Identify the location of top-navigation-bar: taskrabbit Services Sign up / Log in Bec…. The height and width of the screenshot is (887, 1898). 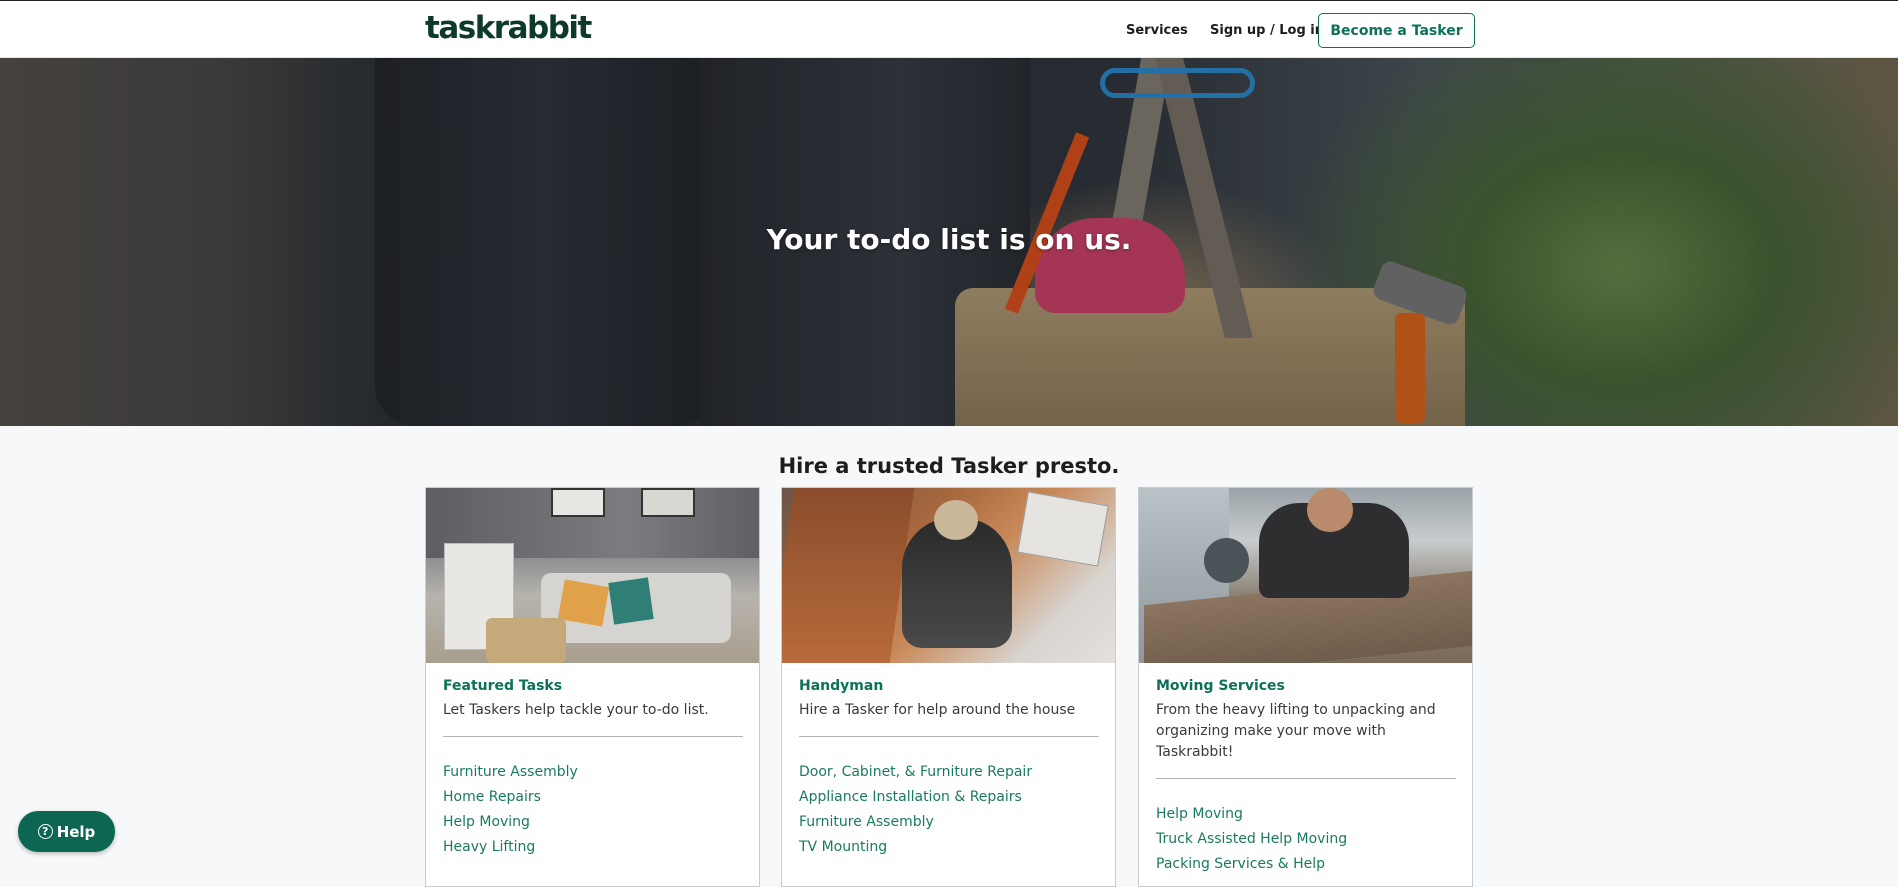
(949, 29).